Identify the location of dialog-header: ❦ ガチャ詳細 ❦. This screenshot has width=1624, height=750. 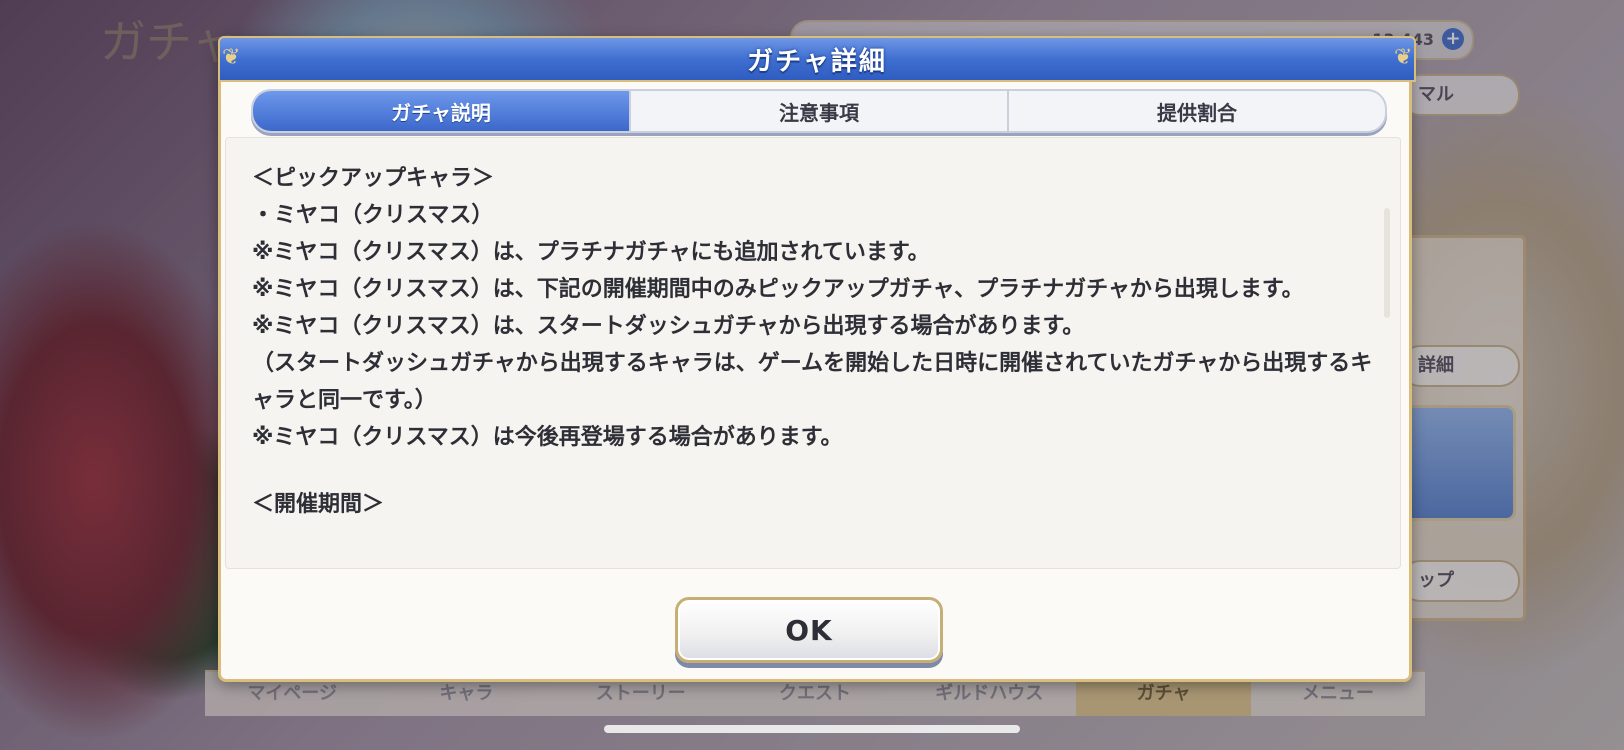
(817, 59).